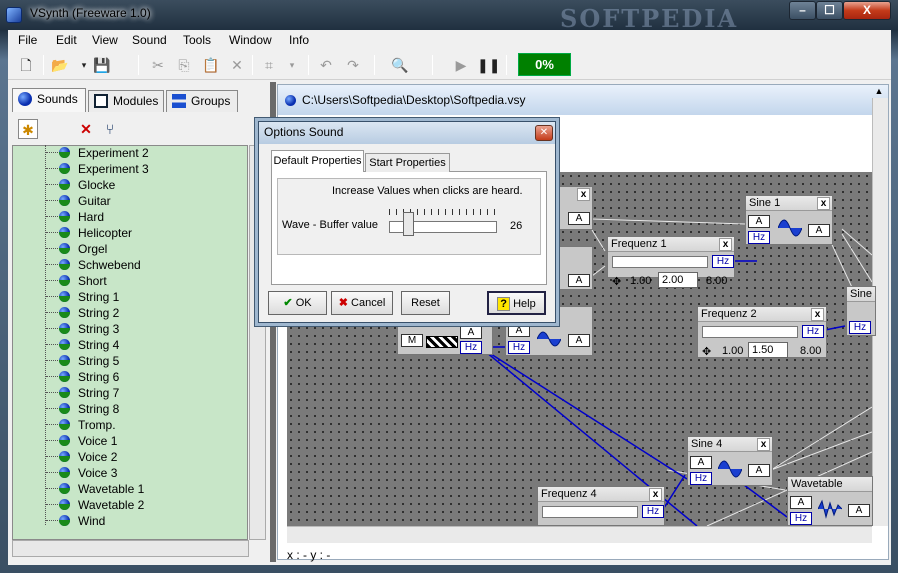 The height and width of the screenshot is (573, 898). What do you see at coordinates (158, 65) in the screenshot?
I see `cut-icon: ✂` at bounding box center [158, 65].